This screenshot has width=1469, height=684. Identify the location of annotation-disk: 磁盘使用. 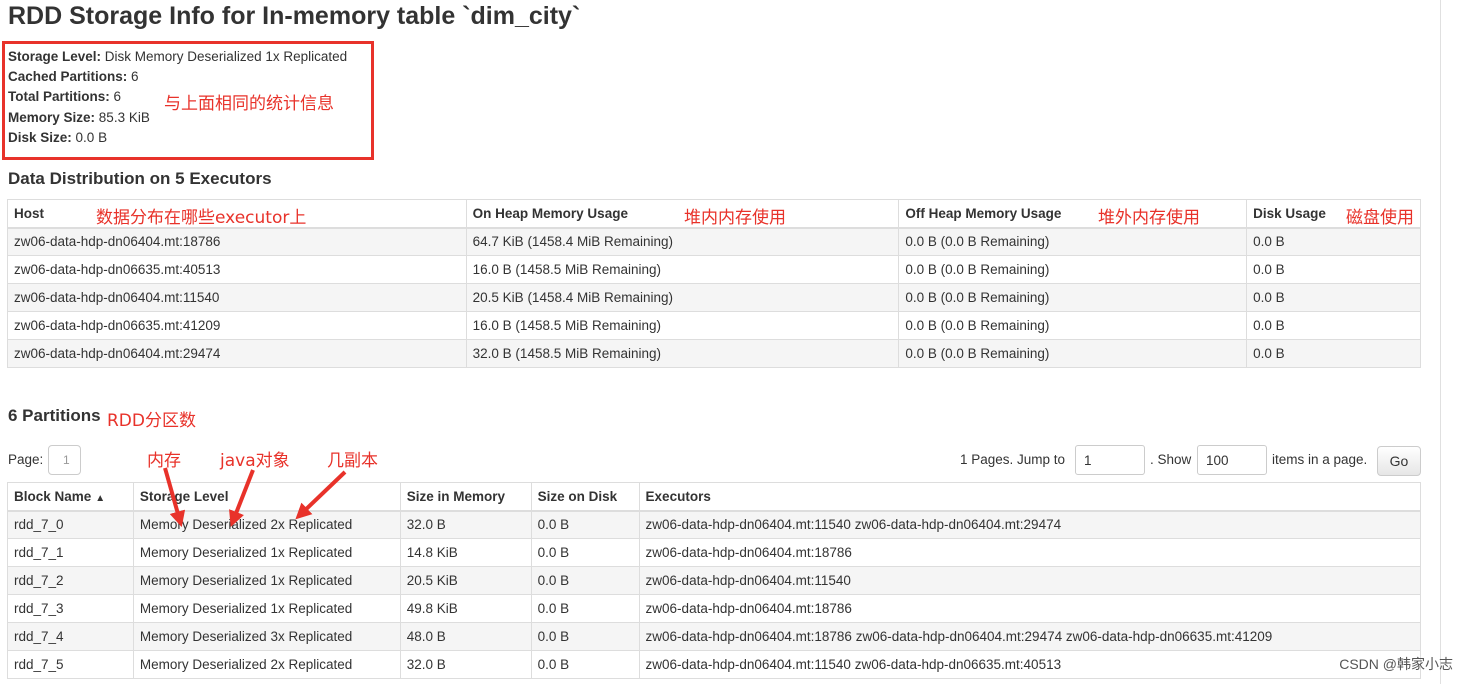
(1380, 218).